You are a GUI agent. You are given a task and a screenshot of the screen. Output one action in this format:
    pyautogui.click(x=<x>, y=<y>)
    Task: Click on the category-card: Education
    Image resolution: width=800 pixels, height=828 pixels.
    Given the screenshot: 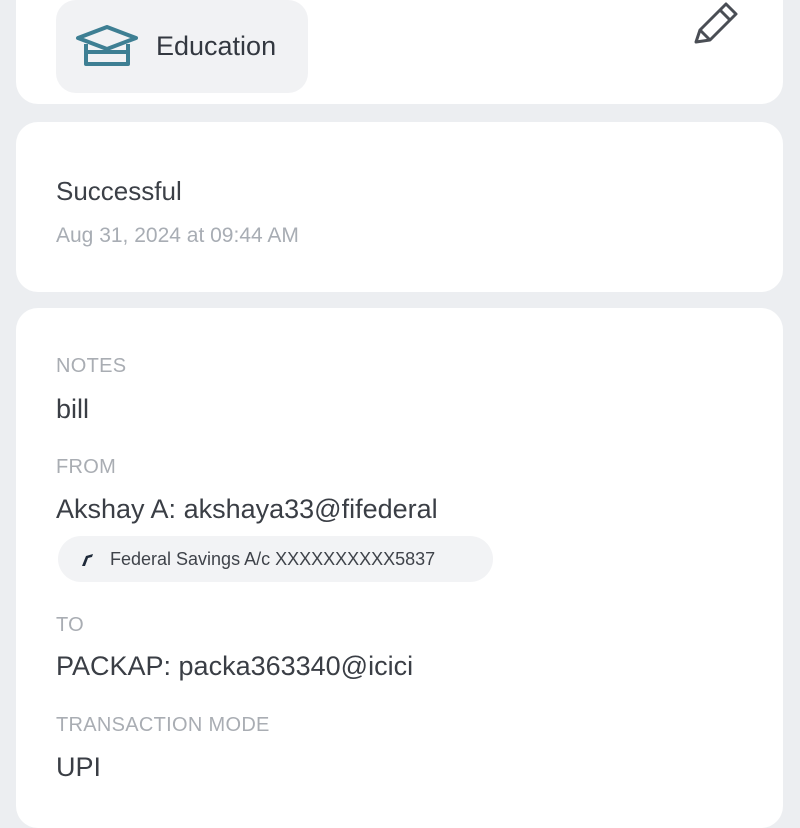 What is the action you would take?
    pyautogui.click(x=399, y=52)
    